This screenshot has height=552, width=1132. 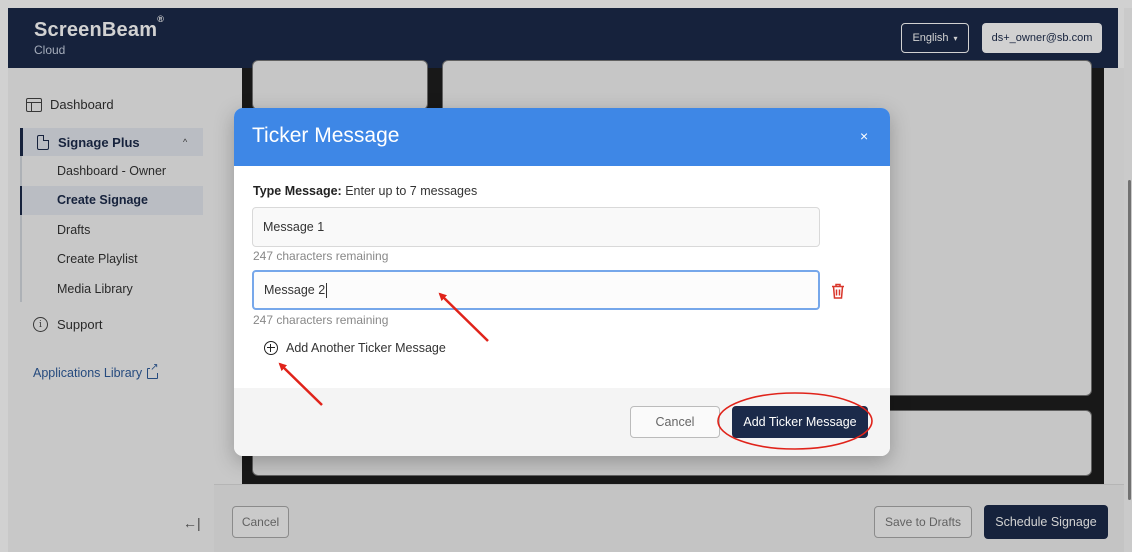 I want to click on modal-header: Ticker Message ×, so click(x=562, y=137).